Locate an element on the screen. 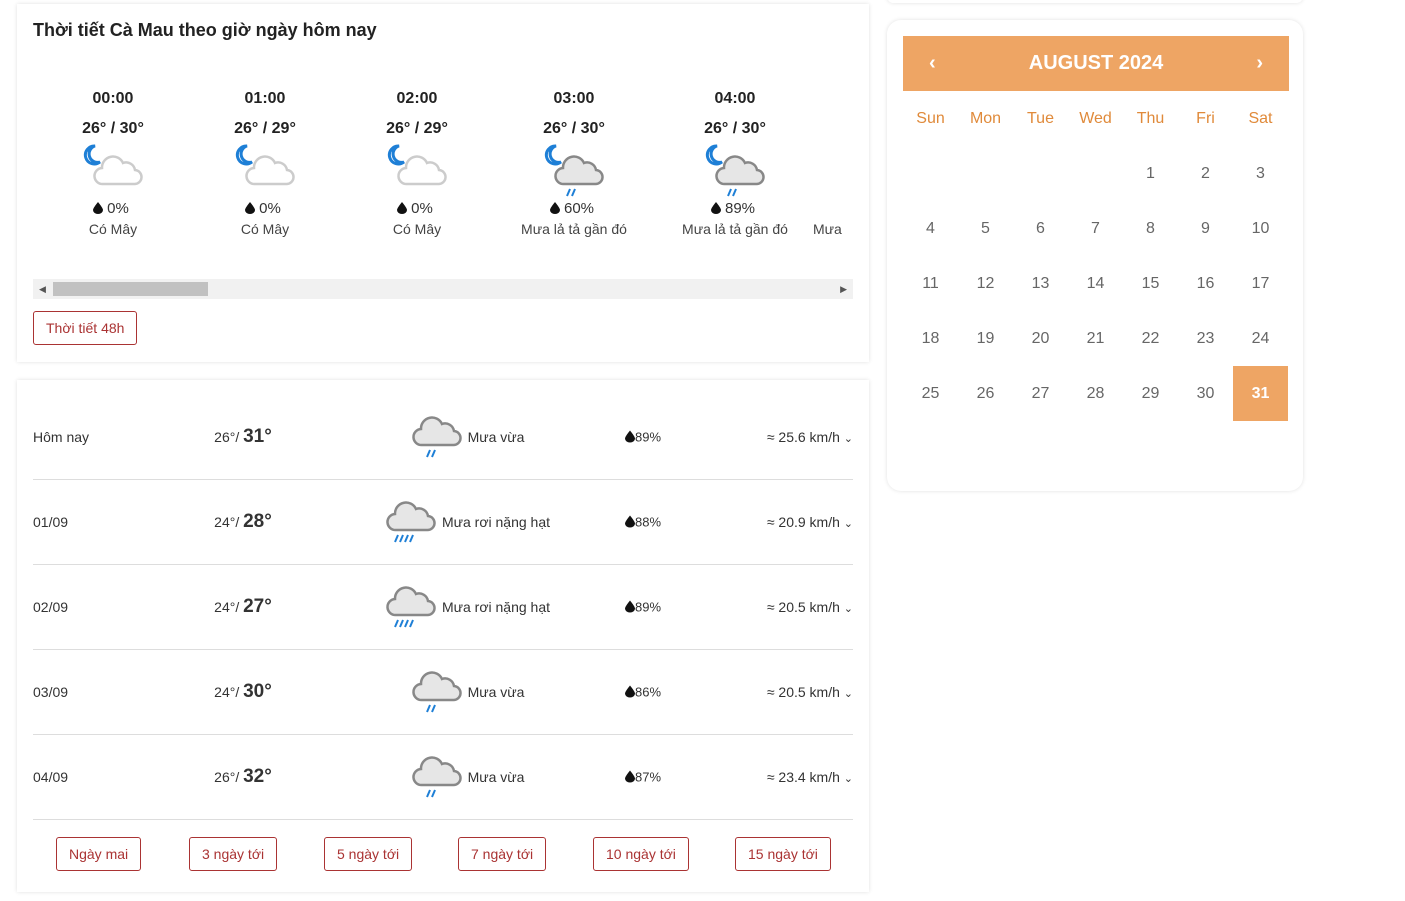  hour-time is located at coordinates (833, 99).